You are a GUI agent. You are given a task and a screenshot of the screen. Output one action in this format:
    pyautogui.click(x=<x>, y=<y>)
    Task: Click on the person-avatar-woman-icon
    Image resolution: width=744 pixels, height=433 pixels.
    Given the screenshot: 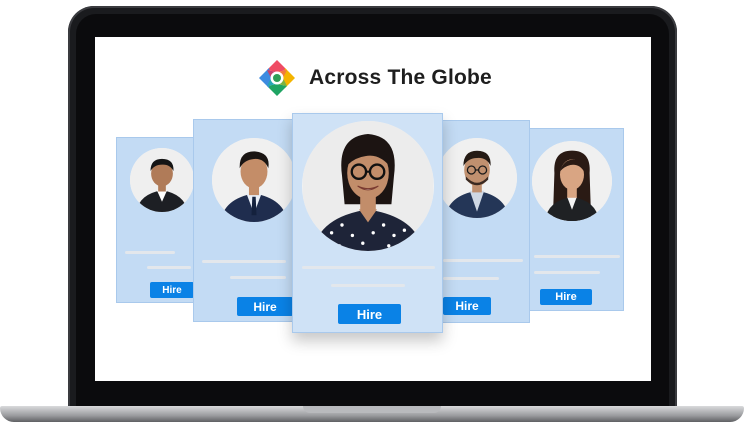 What is the action you would take?
    pyautogui.click(x=572, y=181)
    